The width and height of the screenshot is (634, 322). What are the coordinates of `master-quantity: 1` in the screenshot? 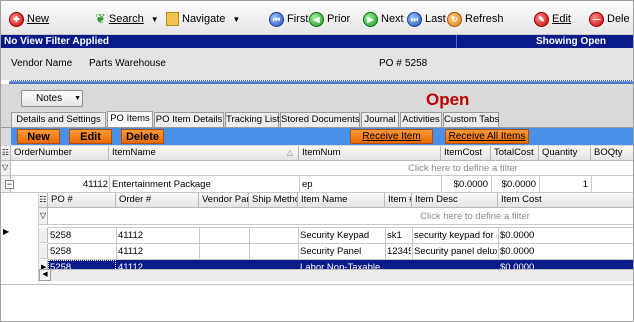 It's located at (563, 184).